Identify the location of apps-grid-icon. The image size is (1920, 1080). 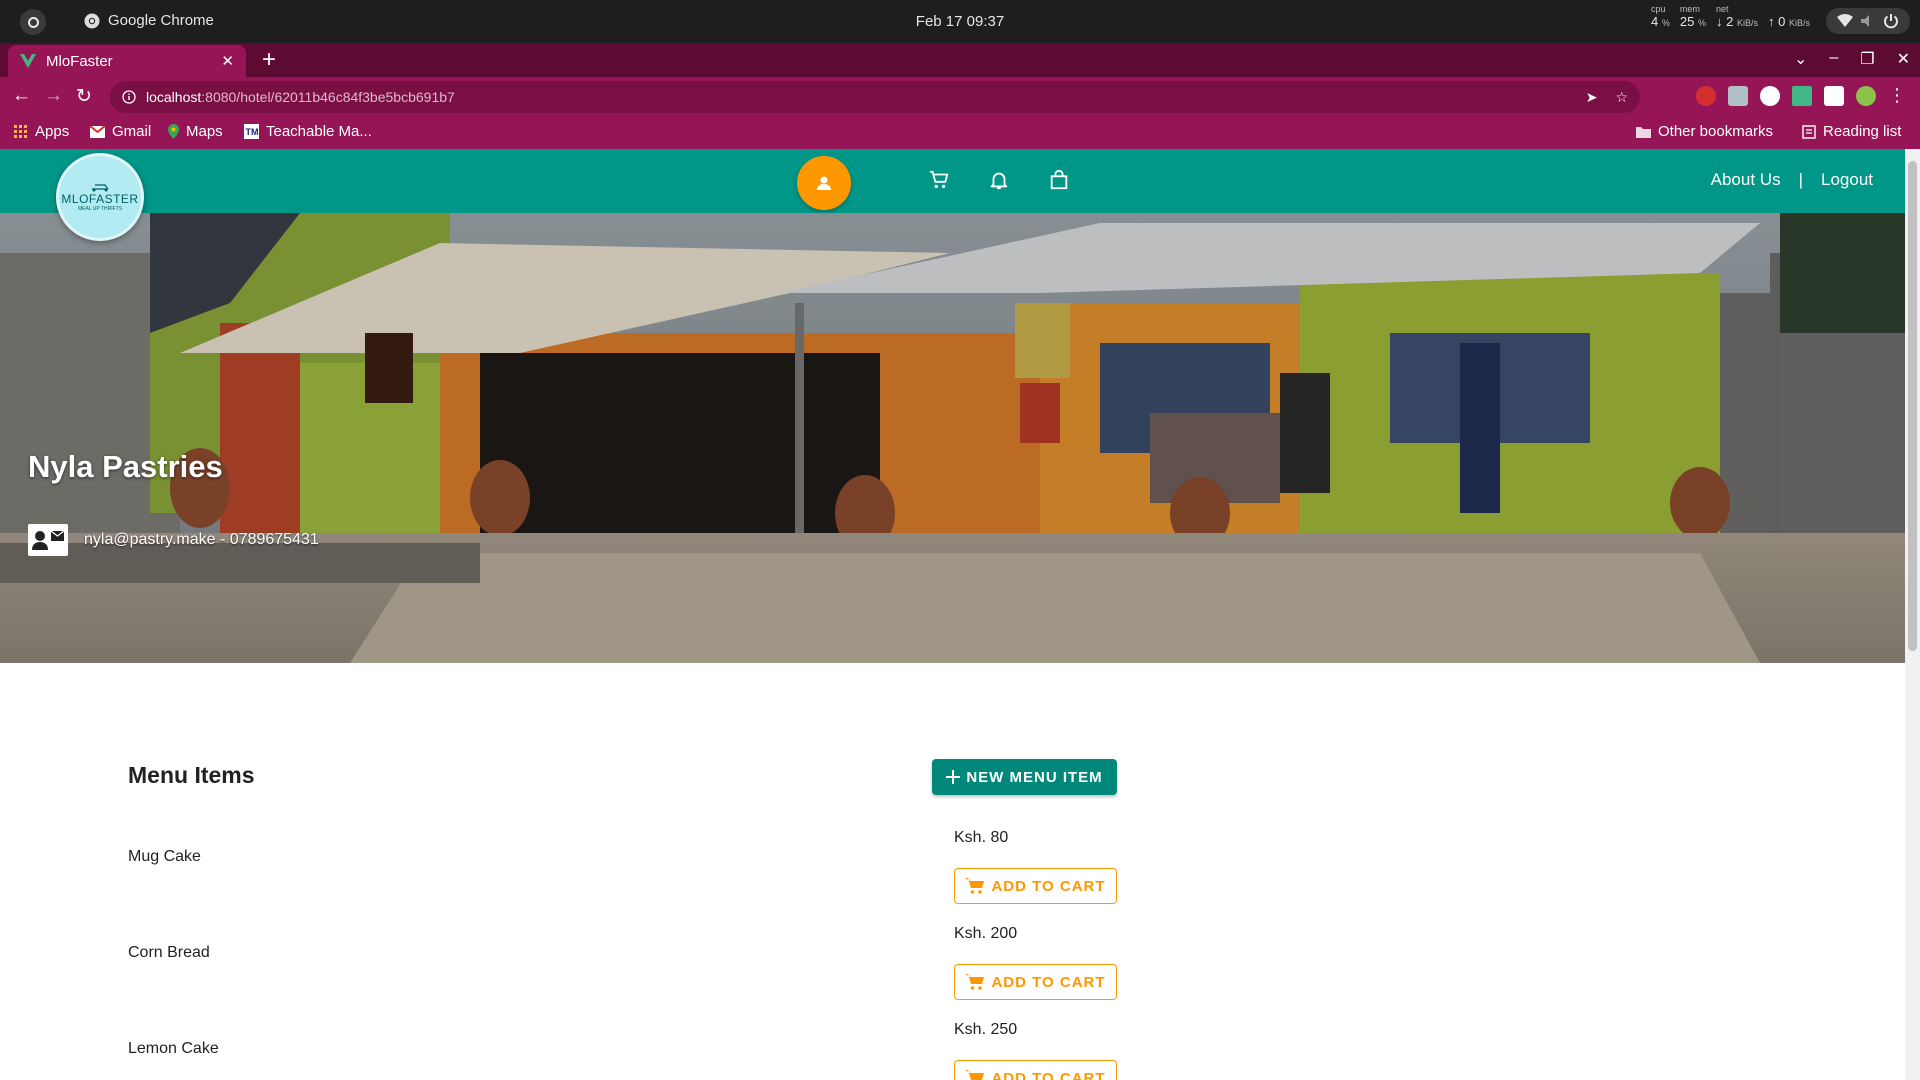
(20, 131).